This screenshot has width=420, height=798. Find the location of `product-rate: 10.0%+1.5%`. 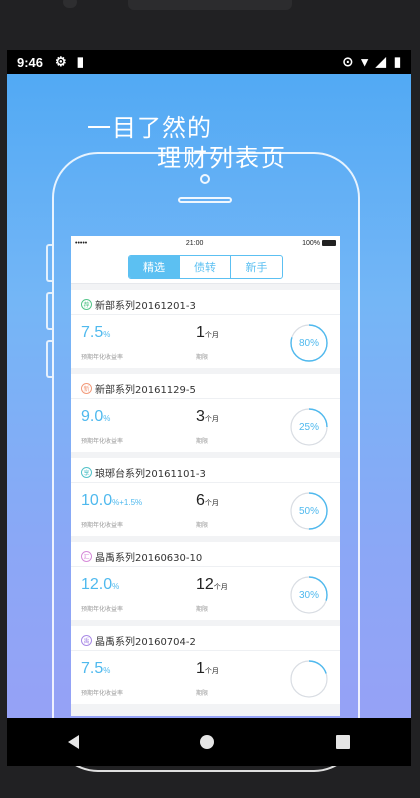

product-rate: 10.0%+1.5% is located at coordinates (112, 500).